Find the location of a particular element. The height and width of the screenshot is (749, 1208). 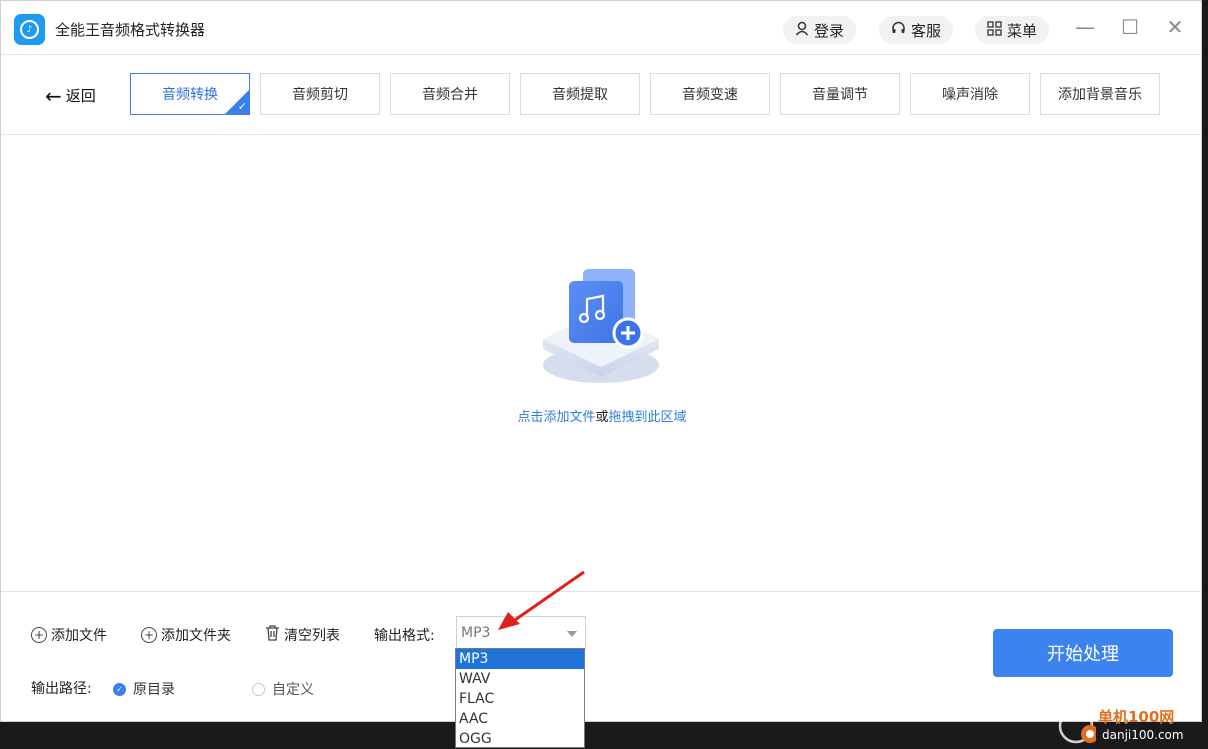

format-option: FLAC is located at coordinates (520, 699).